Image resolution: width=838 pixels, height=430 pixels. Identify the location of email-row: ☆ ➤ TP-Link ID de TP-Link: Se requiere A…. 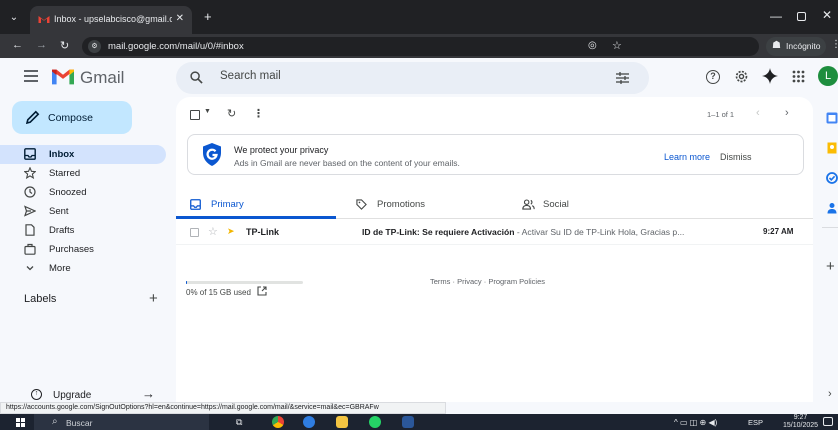
(494, 233).